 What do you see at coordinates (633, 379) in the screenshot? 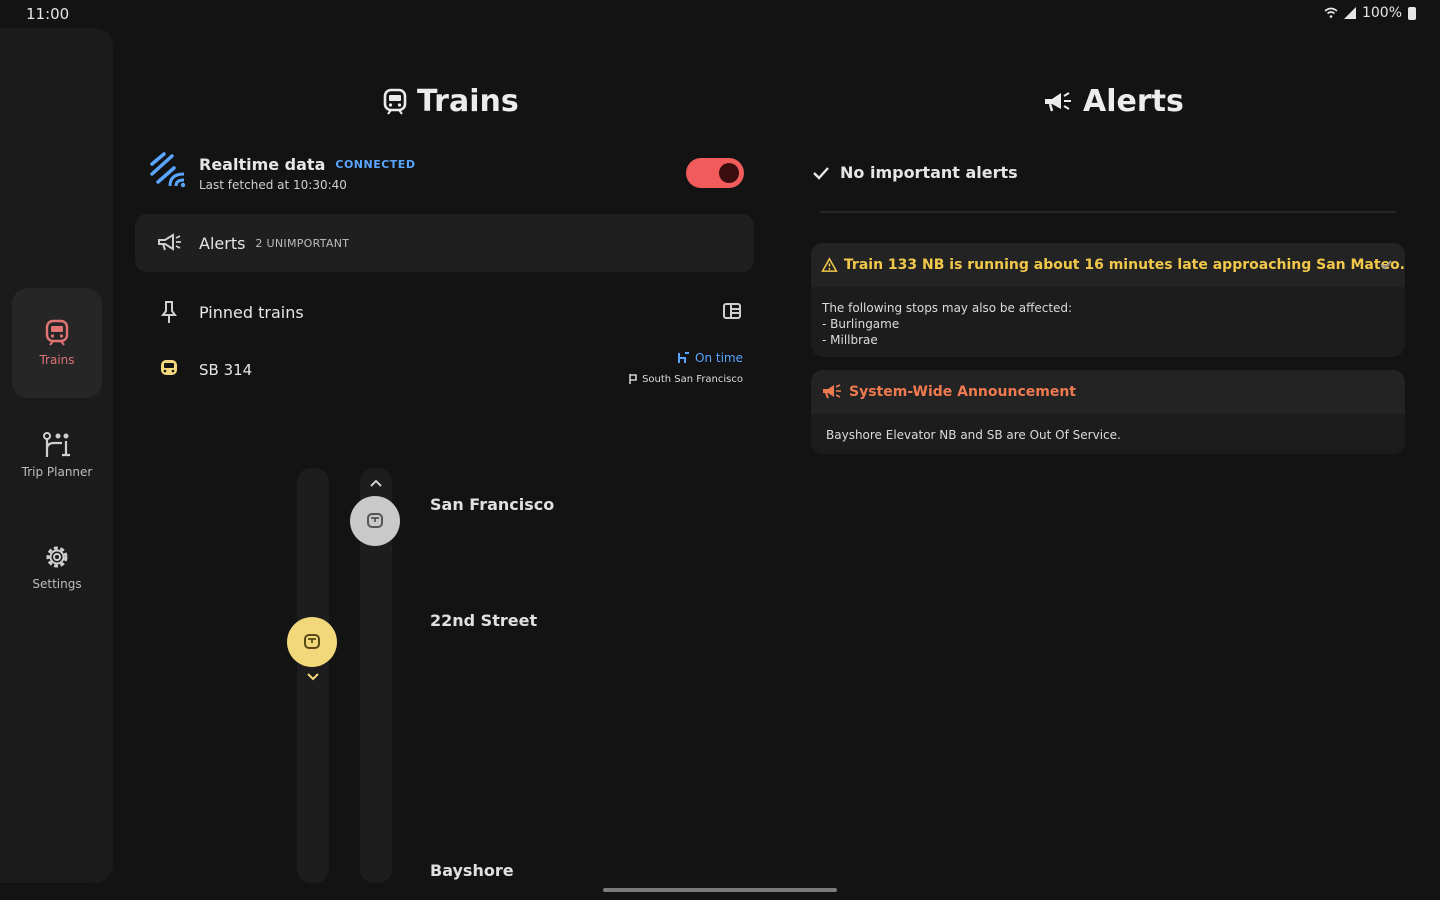
I see `flag-icon` at bounding box center [633, 379].